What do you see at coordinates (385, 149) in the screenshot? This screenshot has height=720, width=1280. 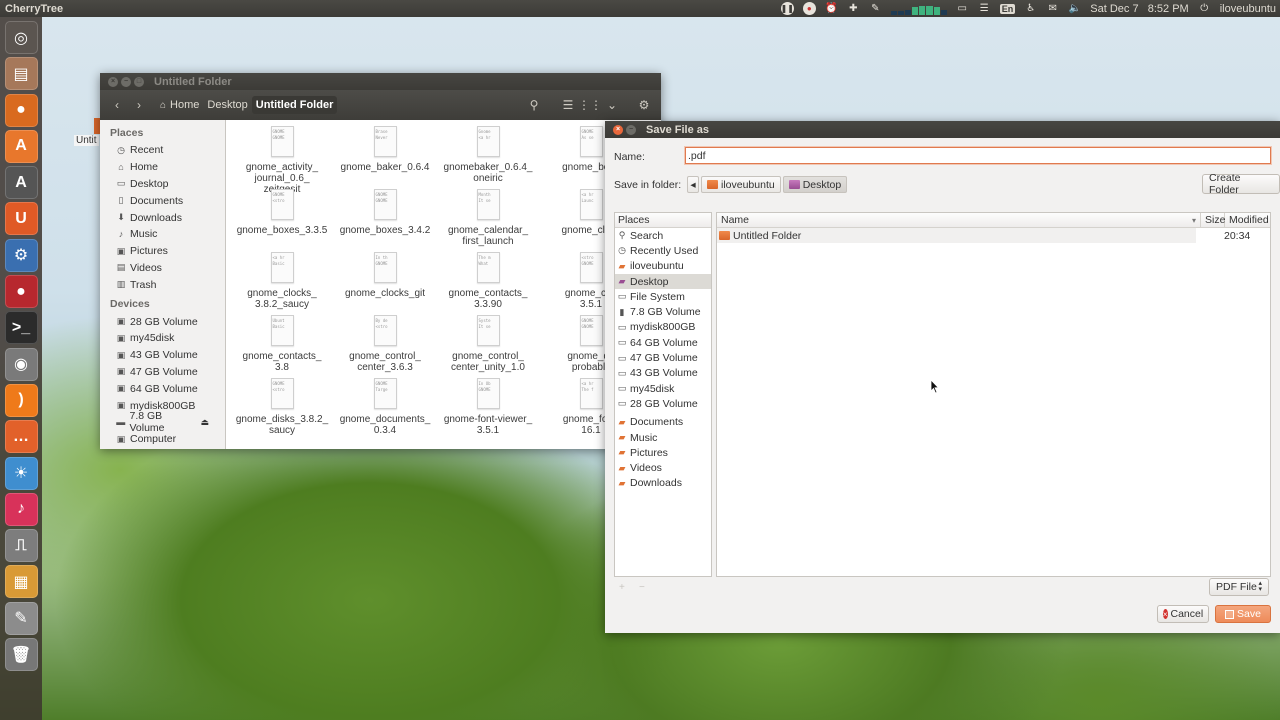 I see `file-item: Brase Never gnome_baker_0.6.4` at bounding box center [385, 149].